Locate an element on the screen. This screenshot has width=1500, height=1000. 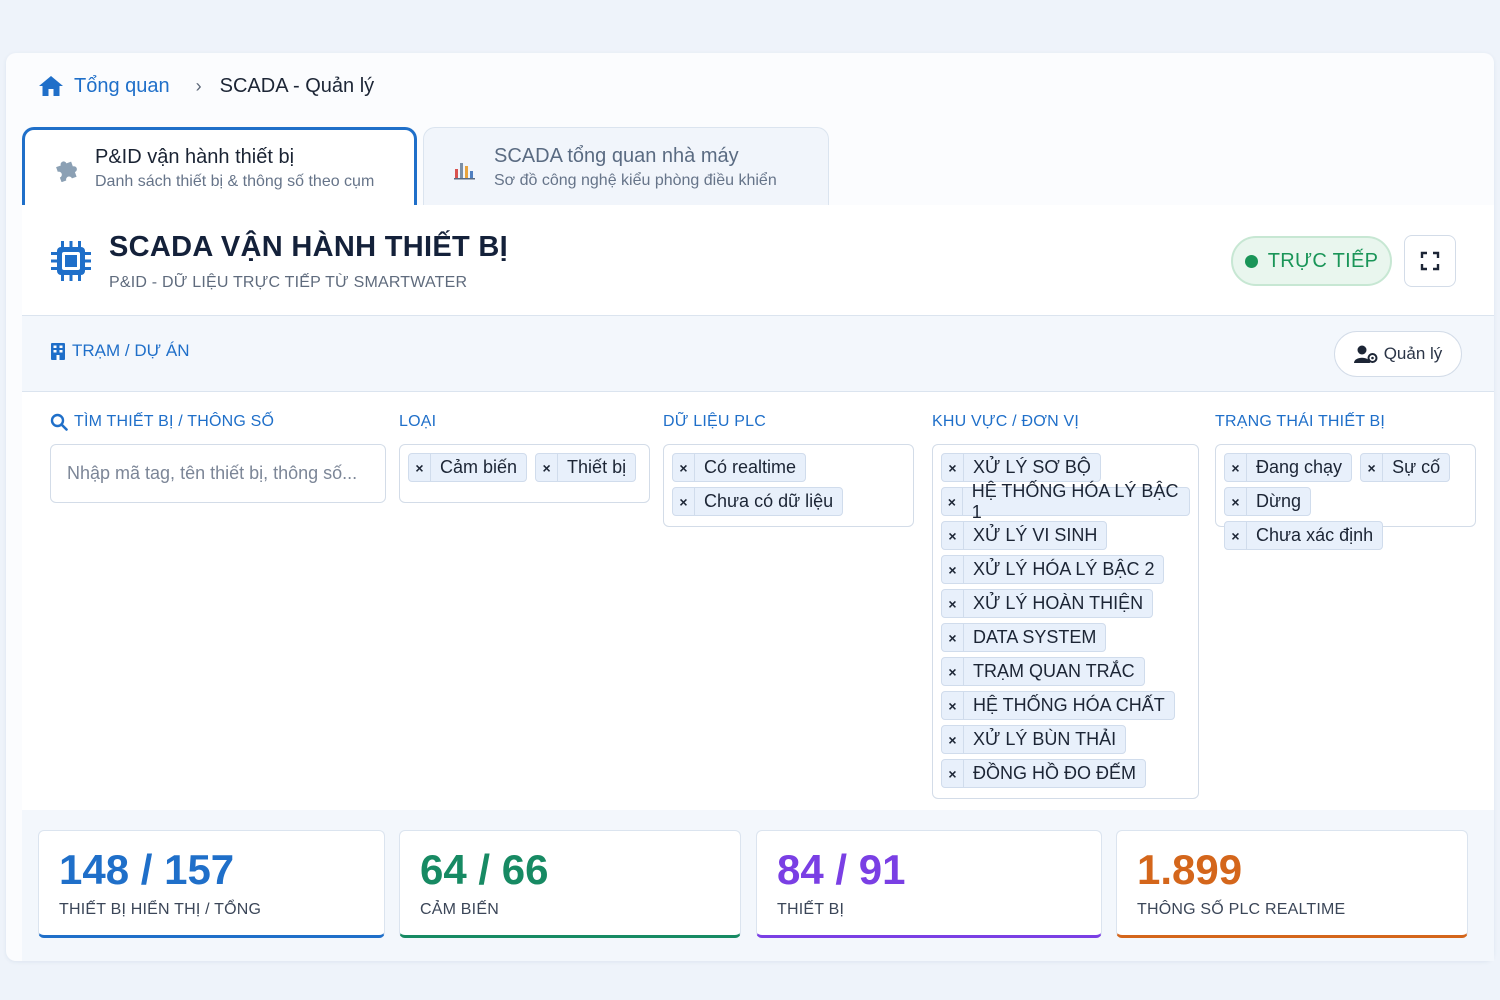
tag-plc-realtime: × Có realtime is located at coordinates (739, 467).